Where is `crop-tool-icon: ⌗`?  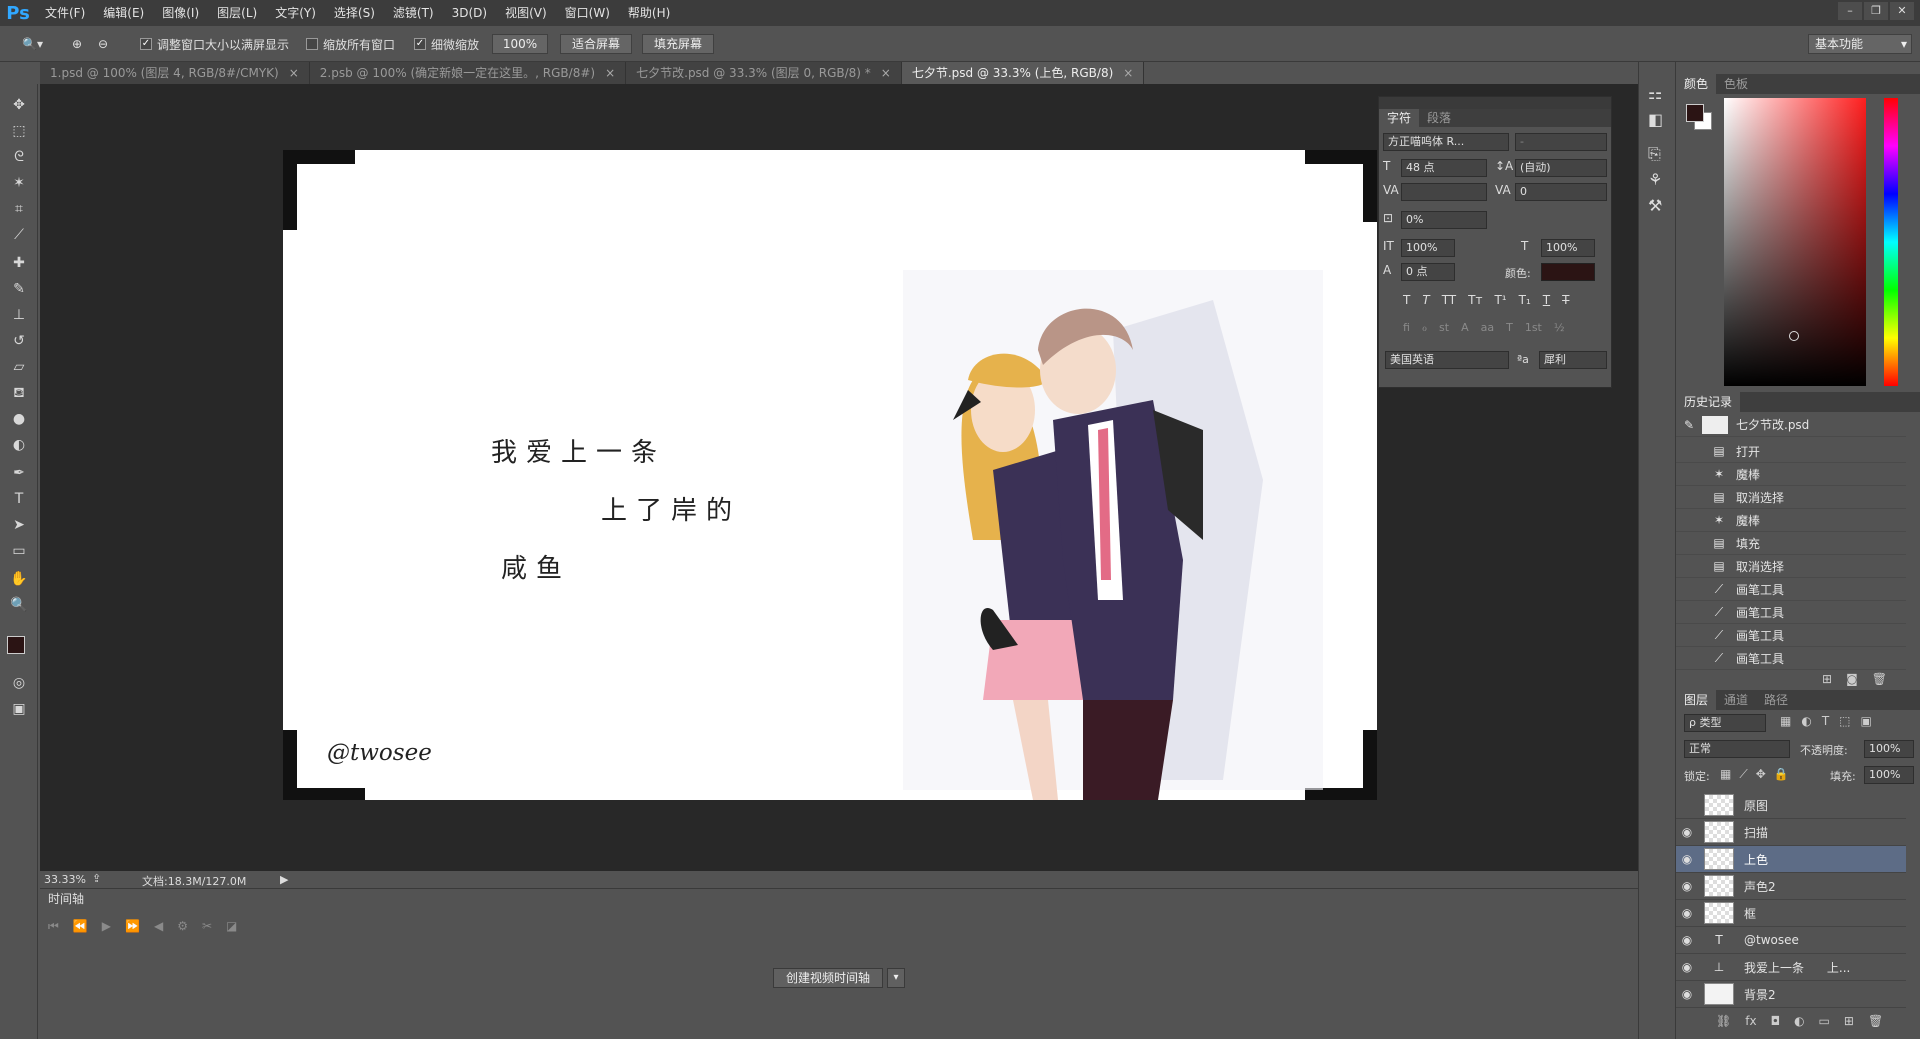
crop-tool-icon: ⌗ is located at coordinates (19, 209).